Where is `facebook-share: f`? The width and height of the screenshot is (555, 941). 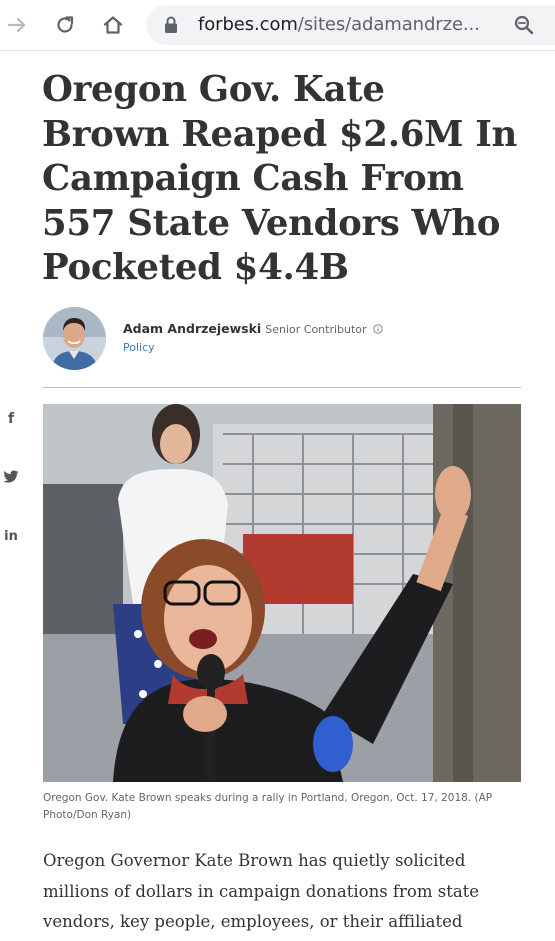
facebook-share: f is located at coordinates (11, 419).